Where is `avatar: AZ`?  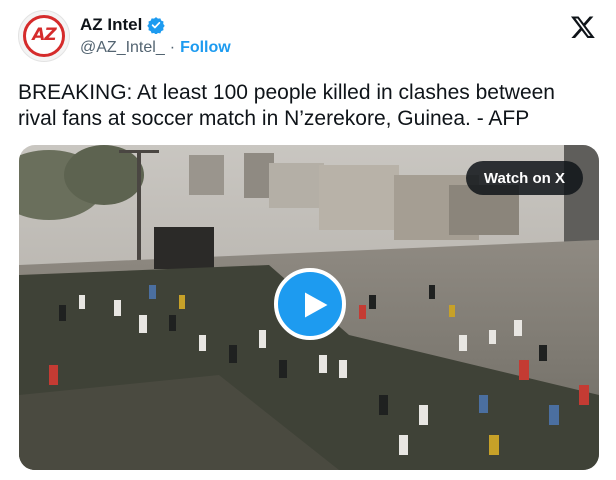 avatar: AZ is located at coordinates (44, 36).